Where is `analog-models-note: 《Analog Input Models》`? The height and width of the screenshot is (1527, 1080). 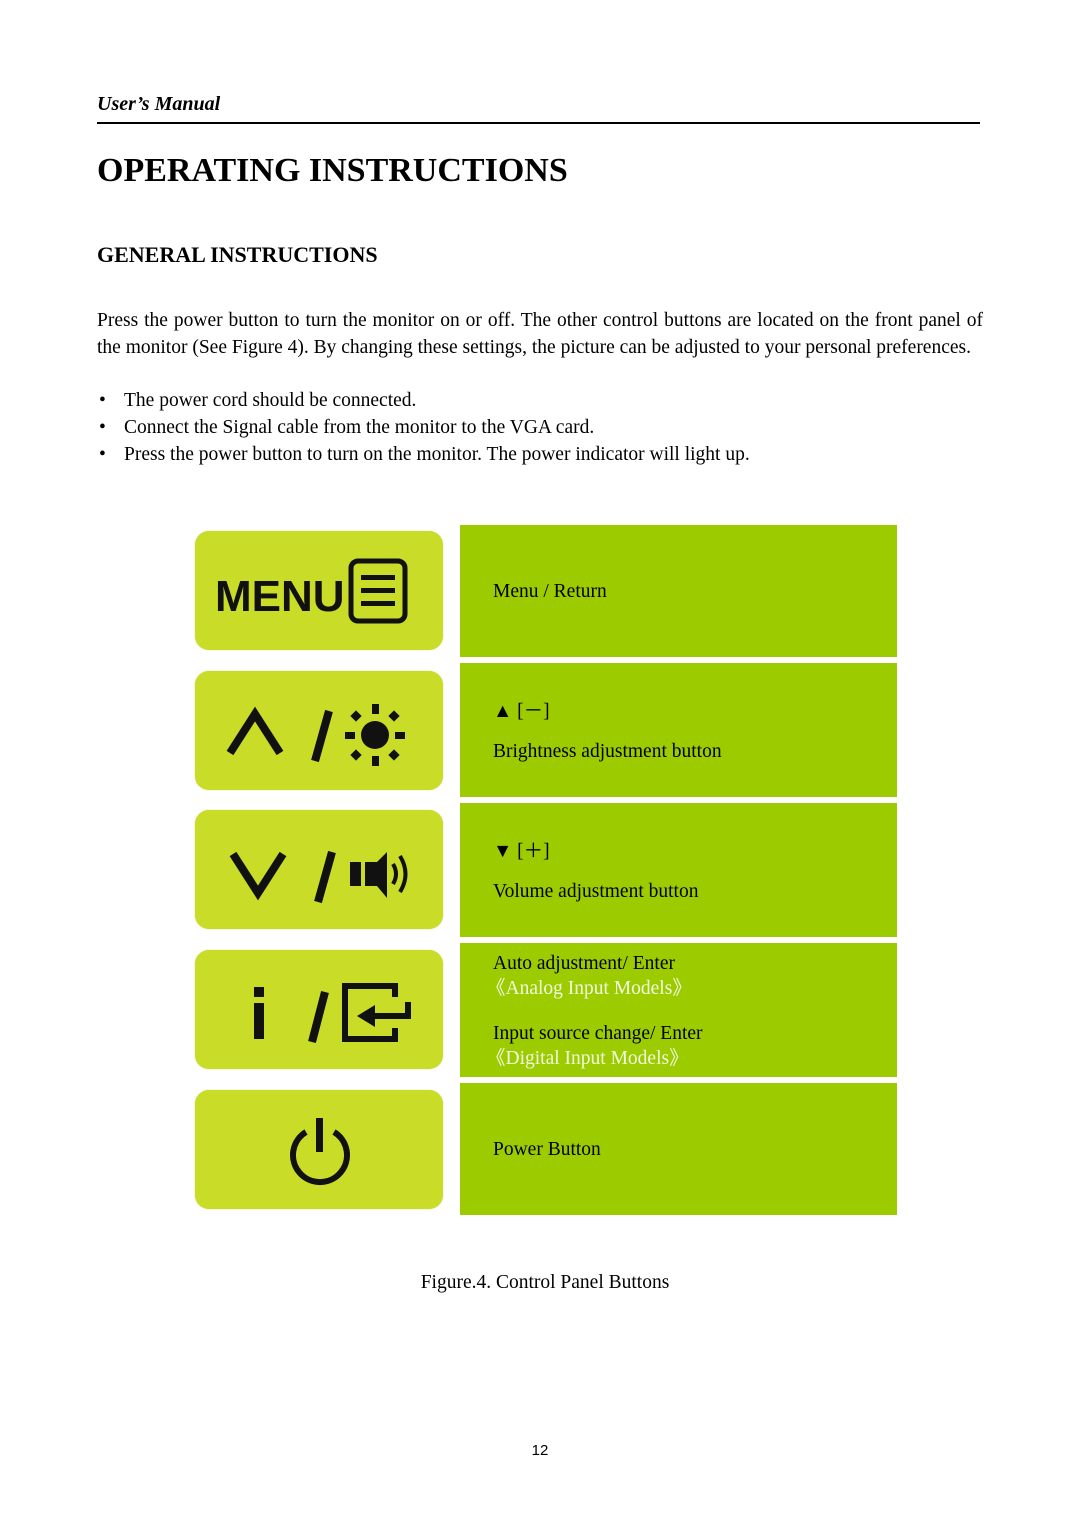 analog-models-note: 《Analog Input Models》 is located at coordinates (589, 988).